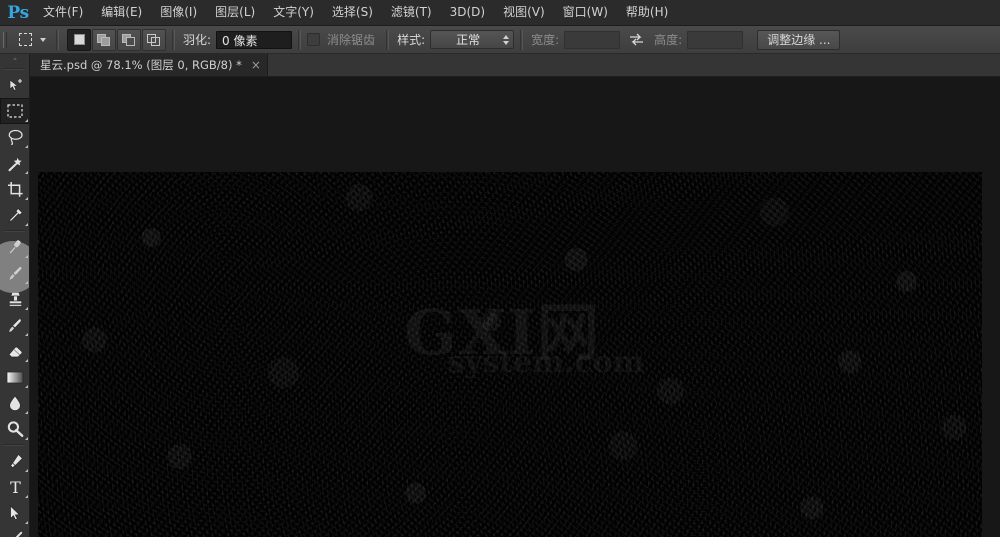  I want to click on menu-item-type: 文字(Y), so click(293, 12).